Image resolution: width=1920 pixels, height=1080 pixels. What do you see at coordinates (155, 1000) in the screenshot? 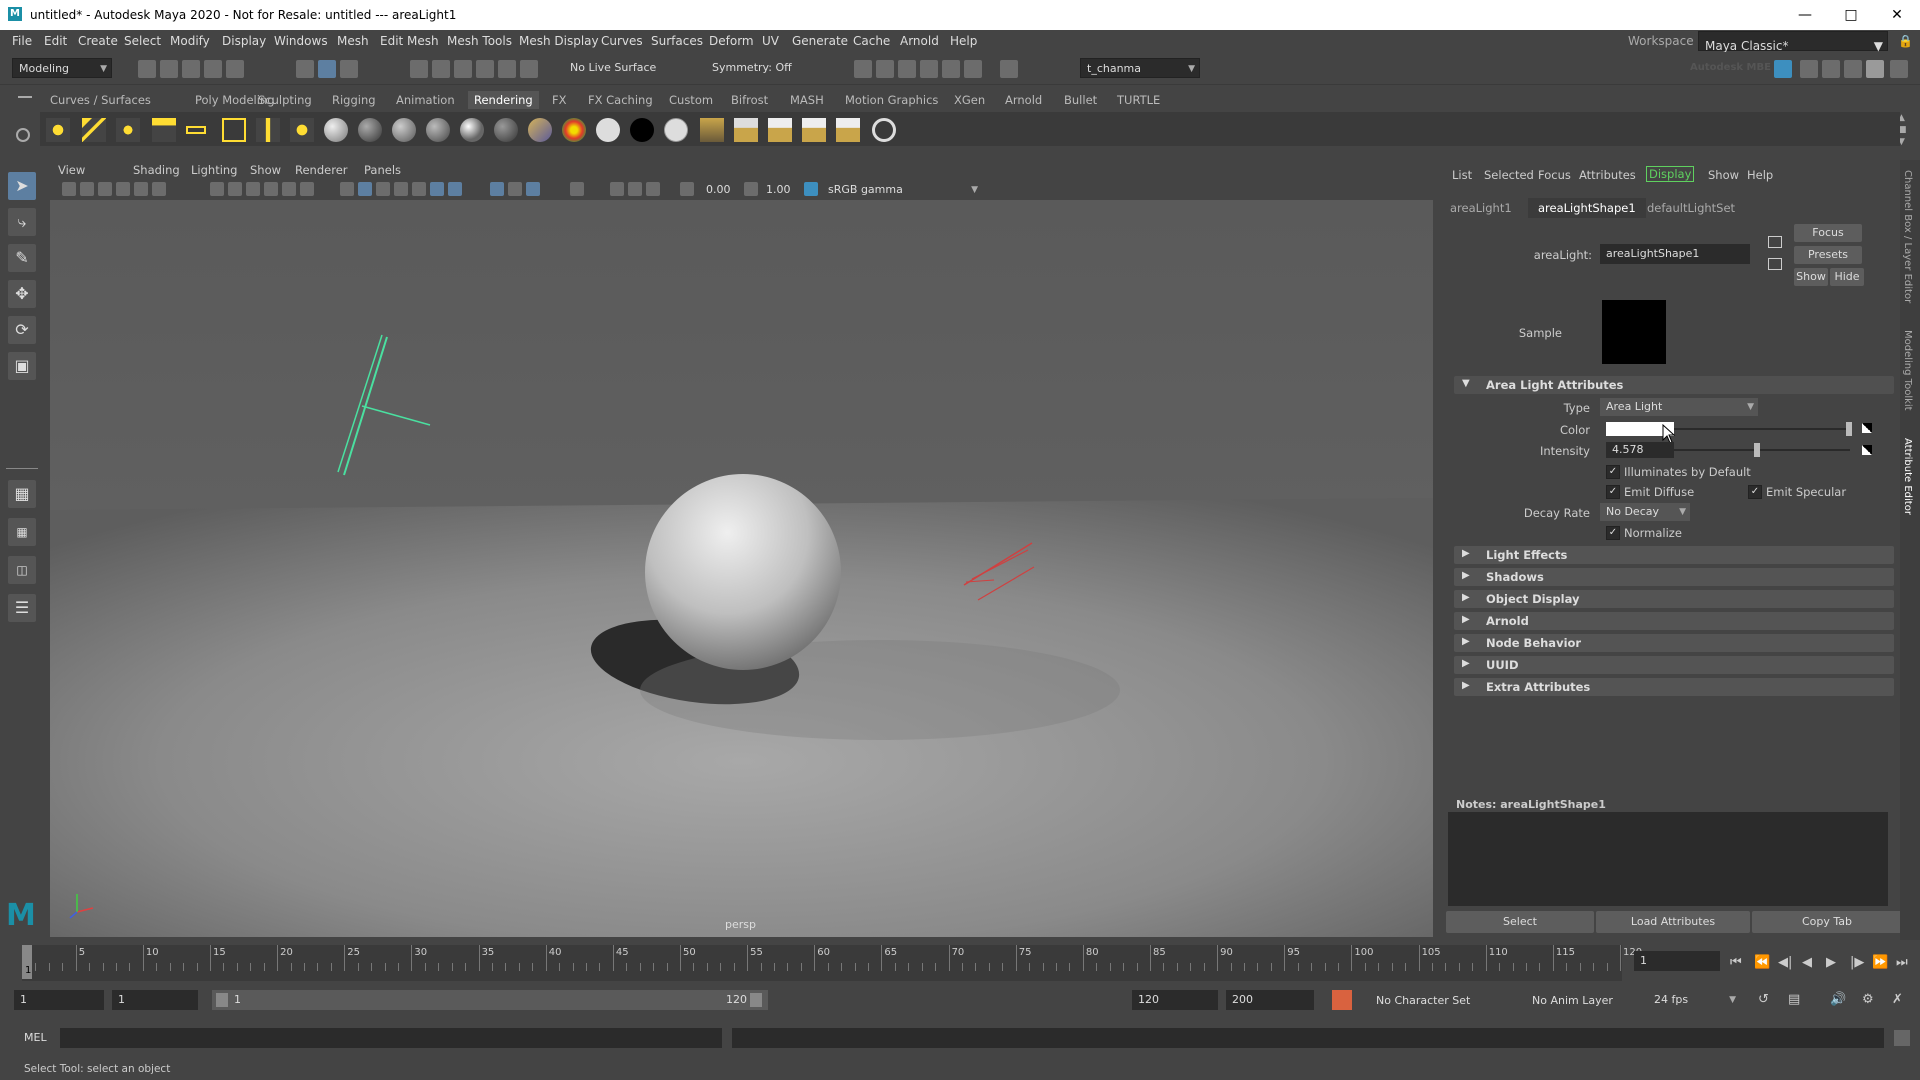
I see `playback-start-field: 1` at bounding box center [155, 1000].